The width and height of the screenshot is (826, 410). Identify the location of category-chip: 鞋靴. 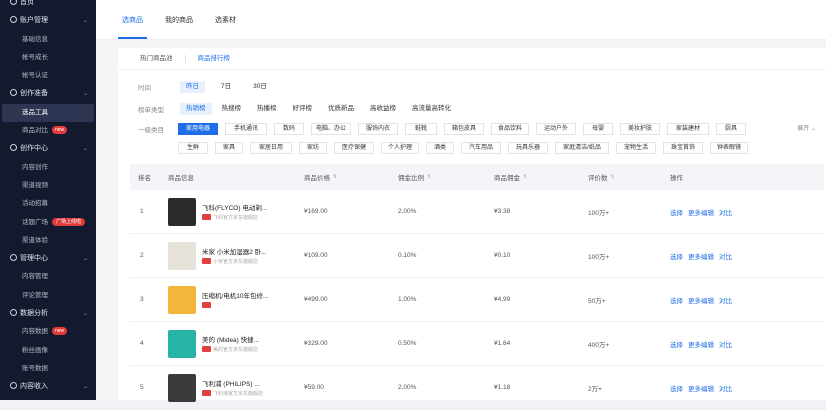
(421, 129).